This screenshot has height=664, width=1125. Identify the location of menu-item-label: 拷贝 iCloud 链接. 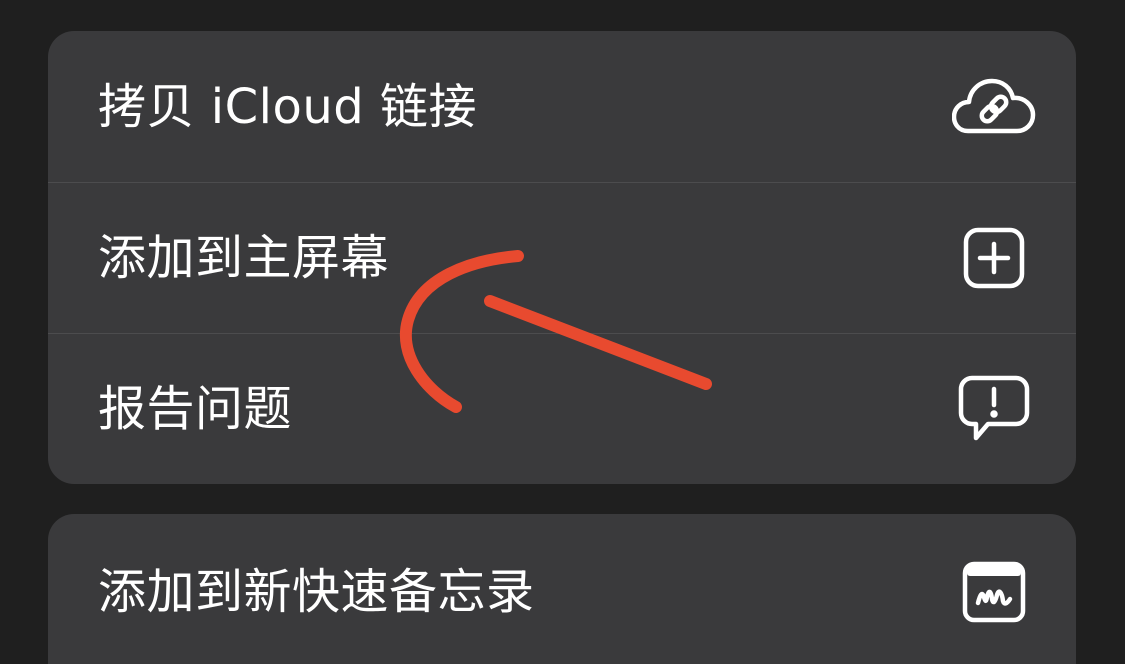
(287, 106).